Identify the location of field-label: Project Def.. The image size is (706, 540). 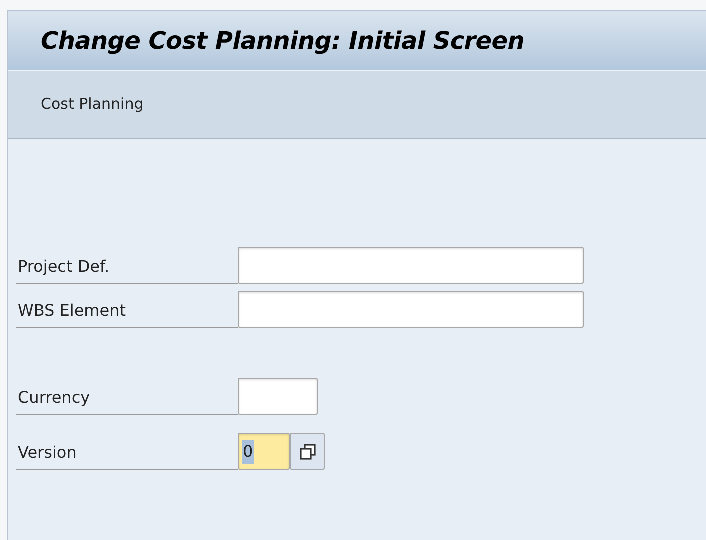
(64, 267).